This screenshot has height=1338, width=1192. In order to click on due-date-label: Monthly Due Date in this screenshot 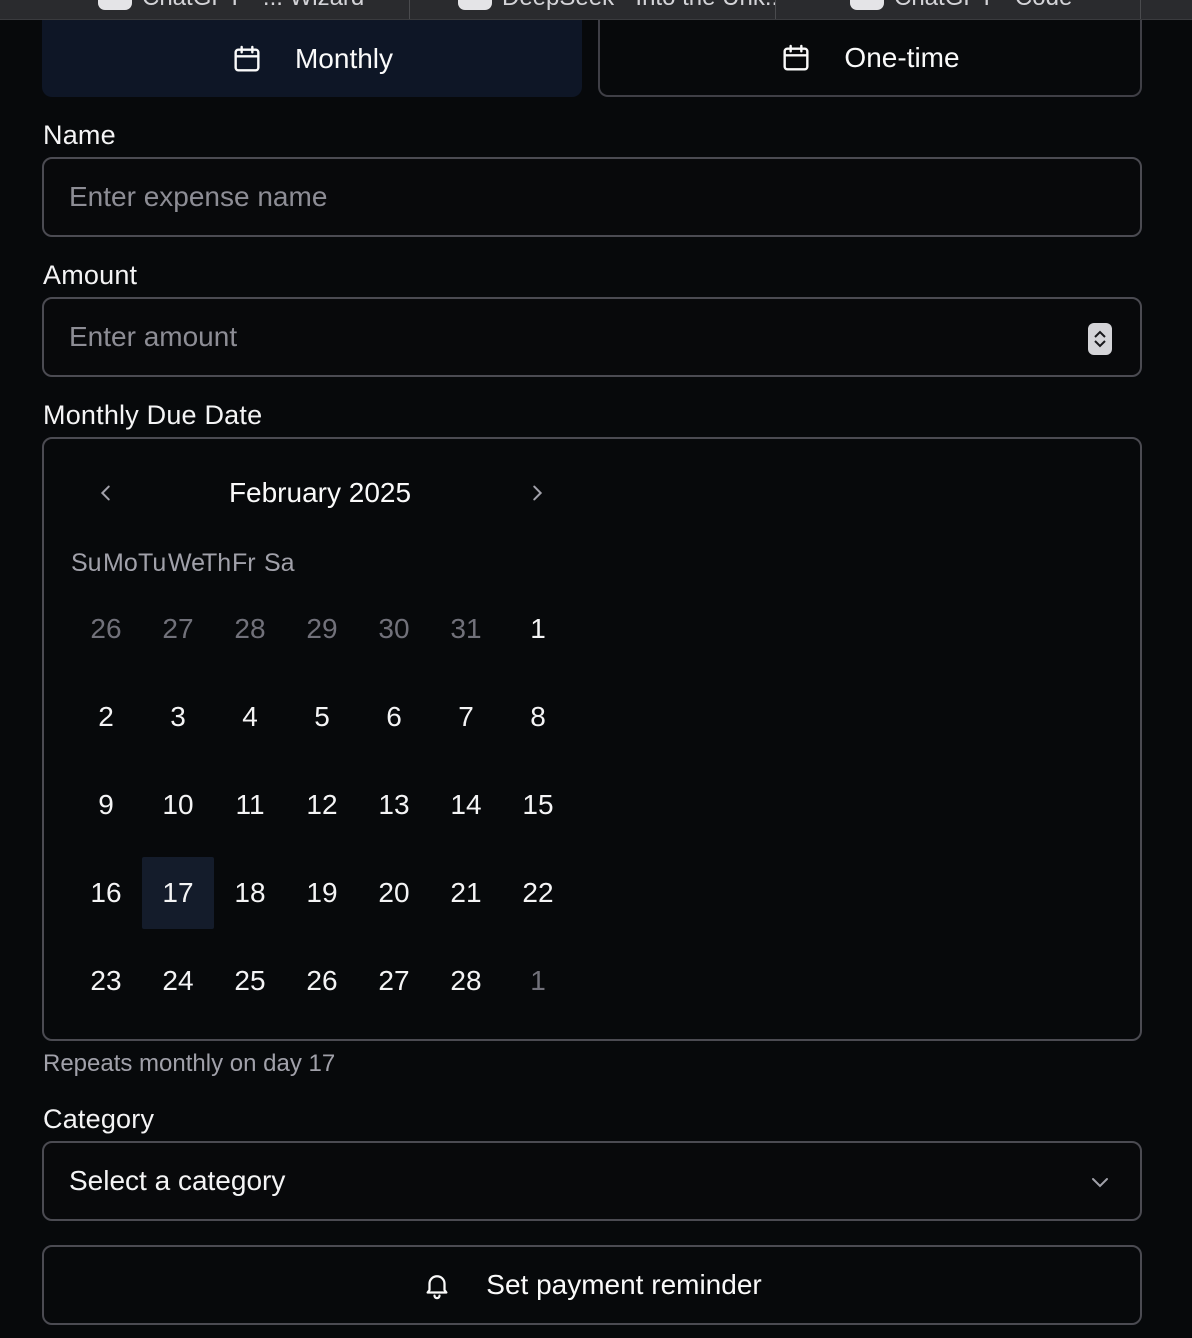, I will do `click(153, 415)`.